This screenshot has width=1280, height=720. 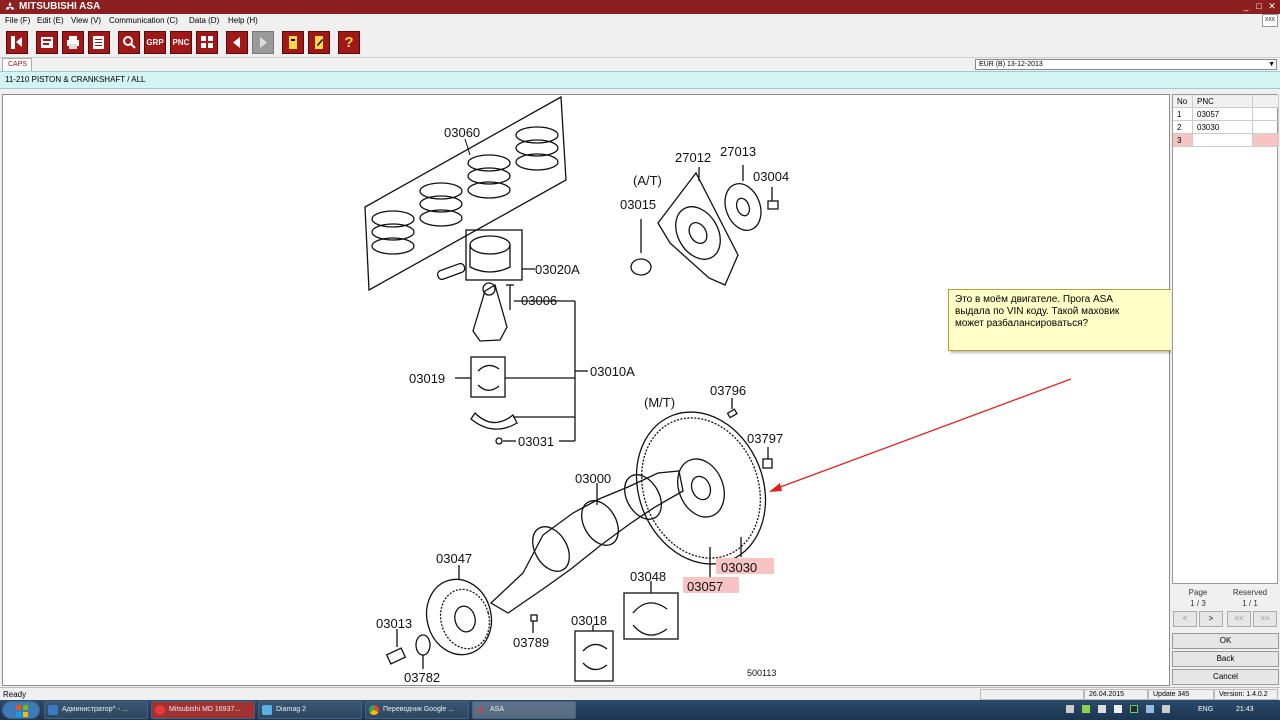 What do you see at coordinates (181, 42) in the screenshot?
I see `toolbar-pnc-button: PNC` at bounding box center [181, 42].